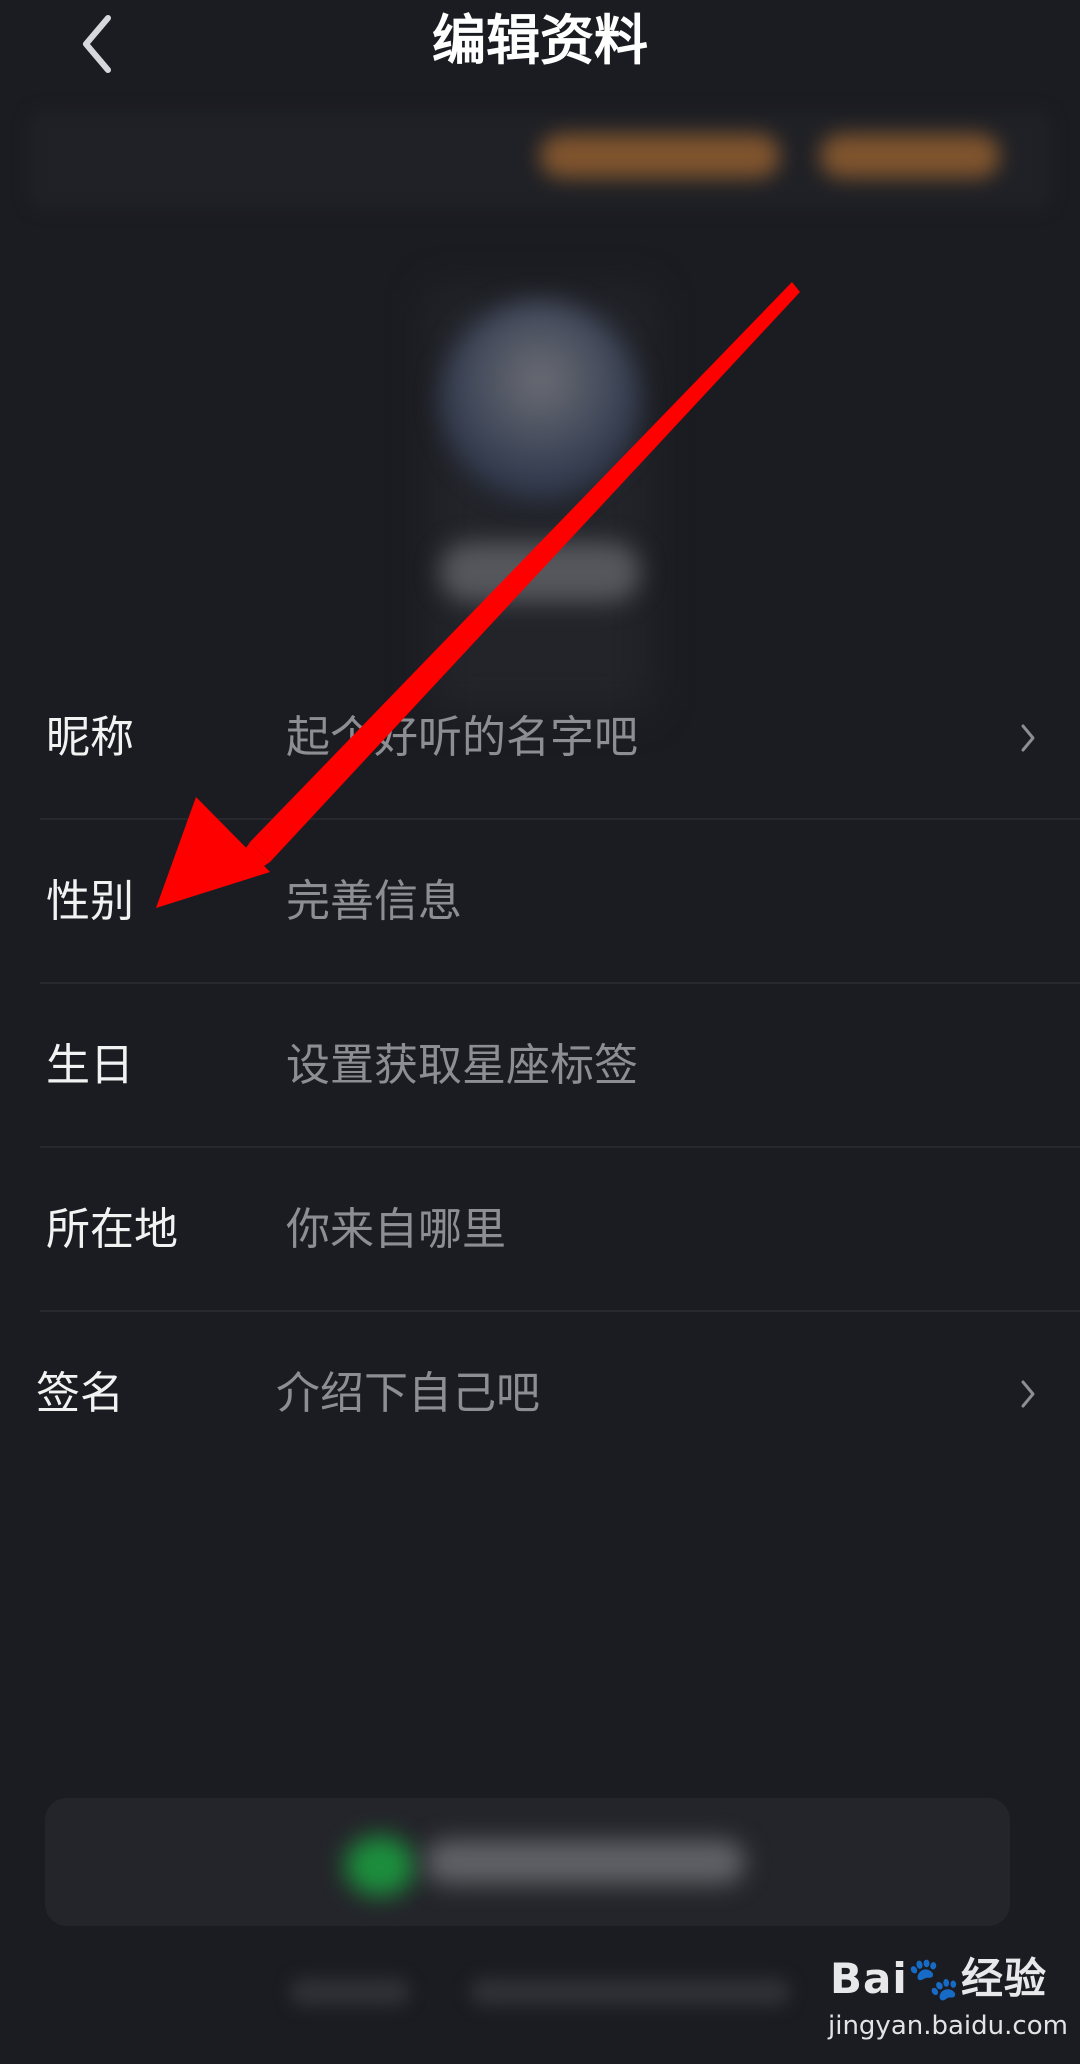  What do you see at coordinates (560, 1992) in the screenshot?
I see `bottom-links-blurred` at bounding box center [560, 1992].